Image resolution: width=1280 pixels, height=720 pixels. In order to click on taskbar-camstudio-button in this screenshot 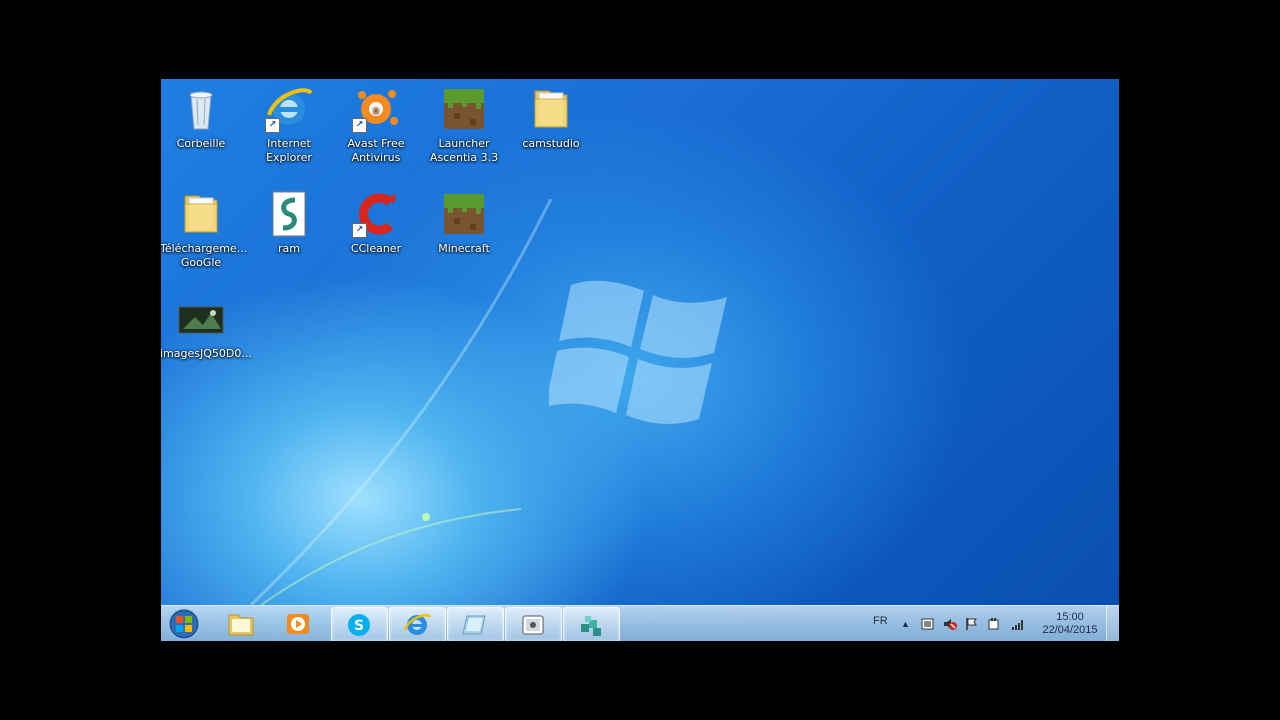, I will do `click(533, 624)`.